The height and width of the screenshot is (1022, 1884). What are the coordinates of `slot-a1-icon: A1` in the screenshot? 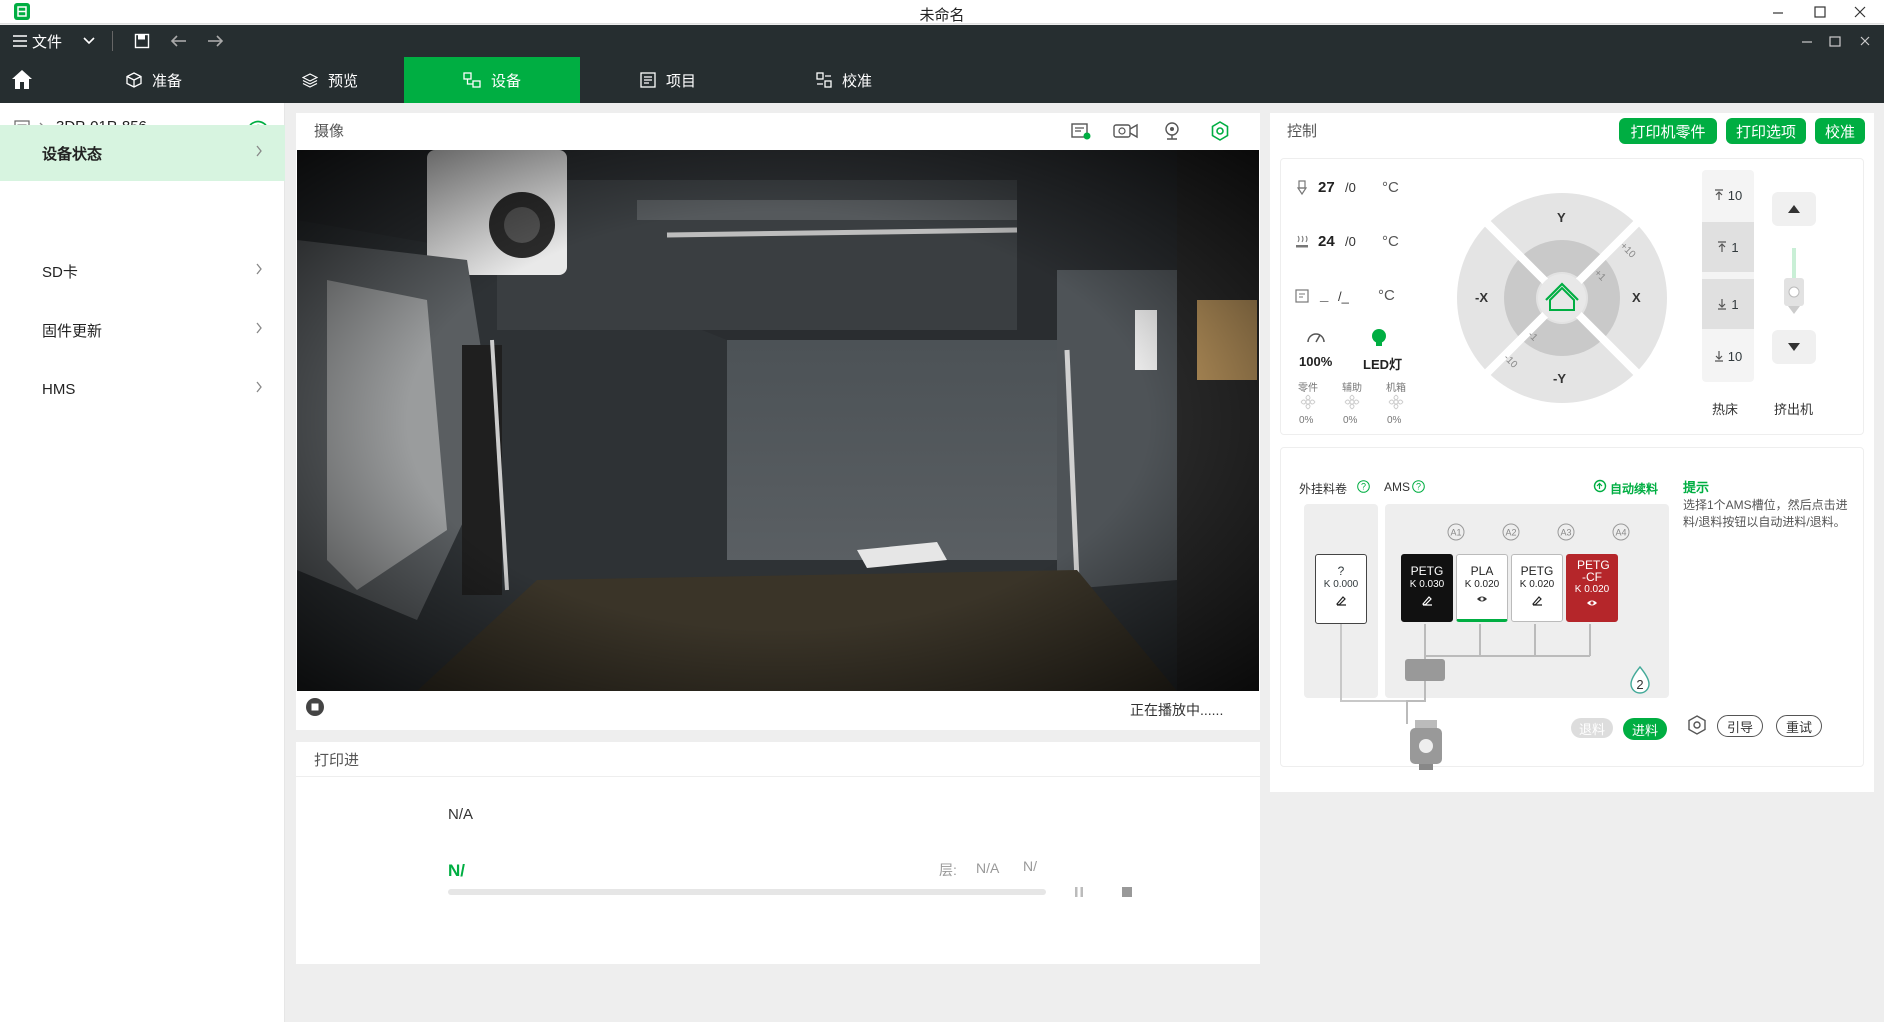 It's located at (1456, 532).